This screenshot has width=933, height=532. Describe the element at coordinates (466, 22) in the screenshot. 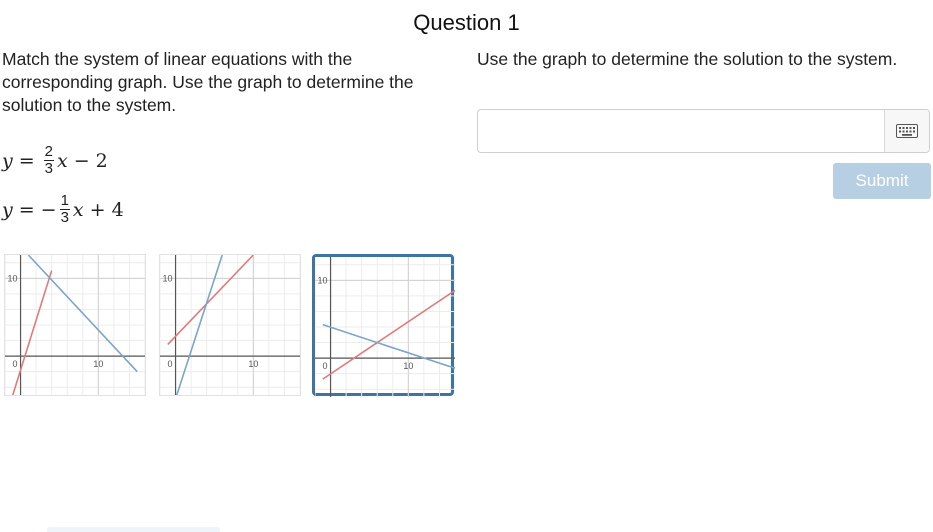

I see `question-title: Question 1` at that location.